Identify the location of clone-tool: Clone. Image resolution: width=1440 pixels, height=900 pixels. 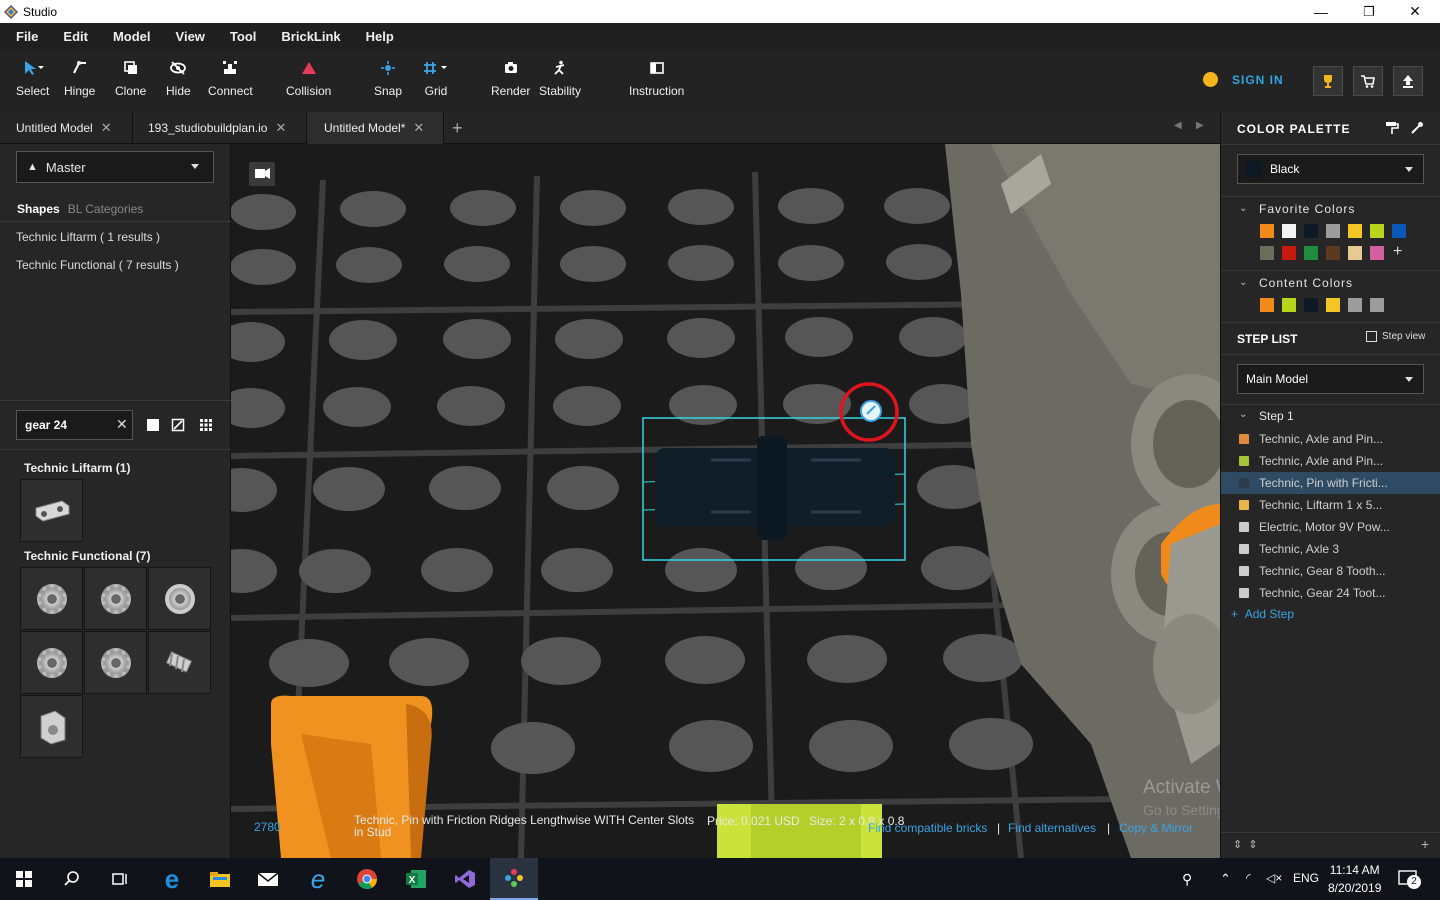
(130, 77).